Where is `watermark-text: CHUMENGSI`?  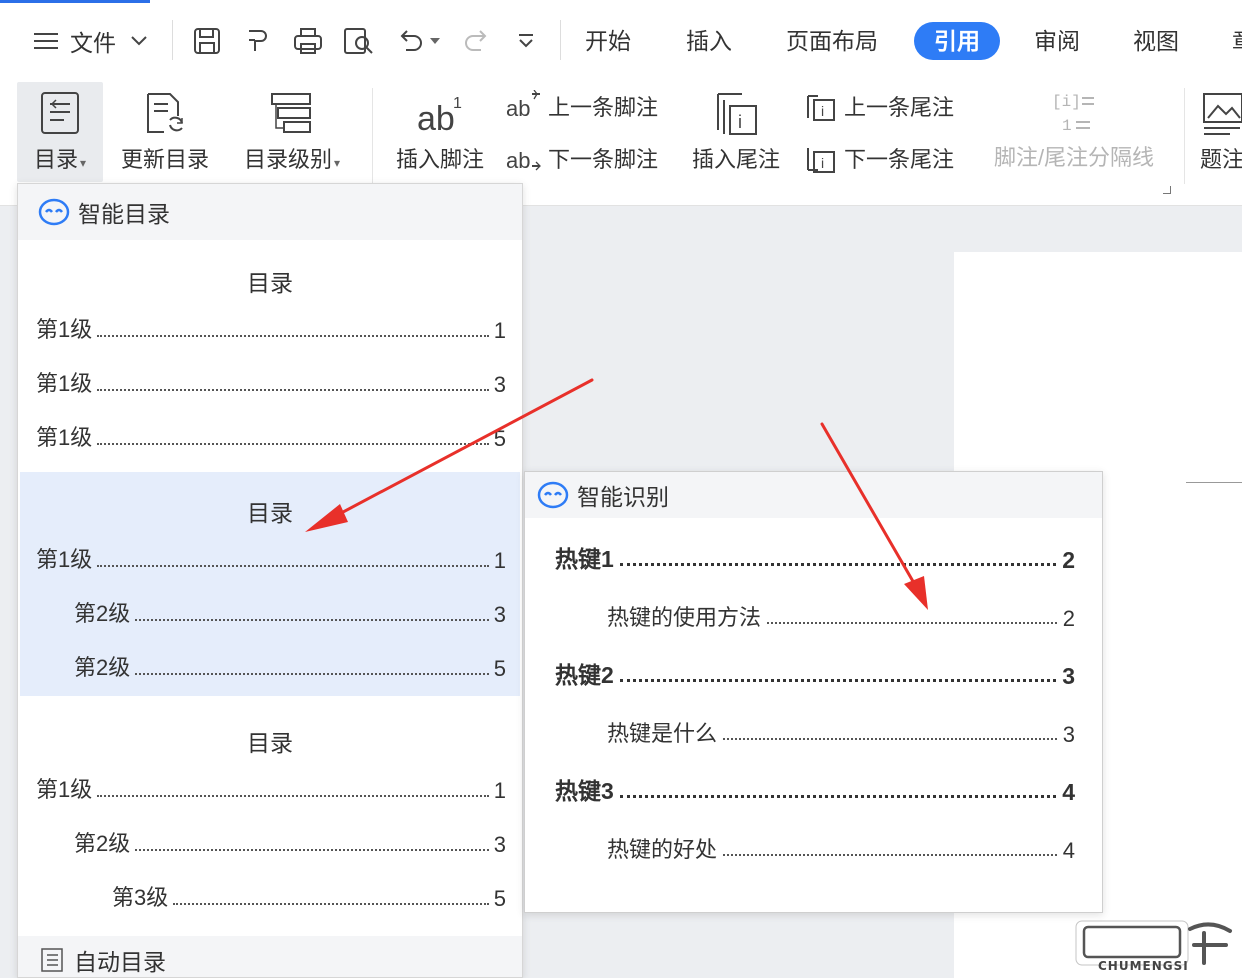
watermark-text: CHUMENGSI is located at coordinates (1143, 966).